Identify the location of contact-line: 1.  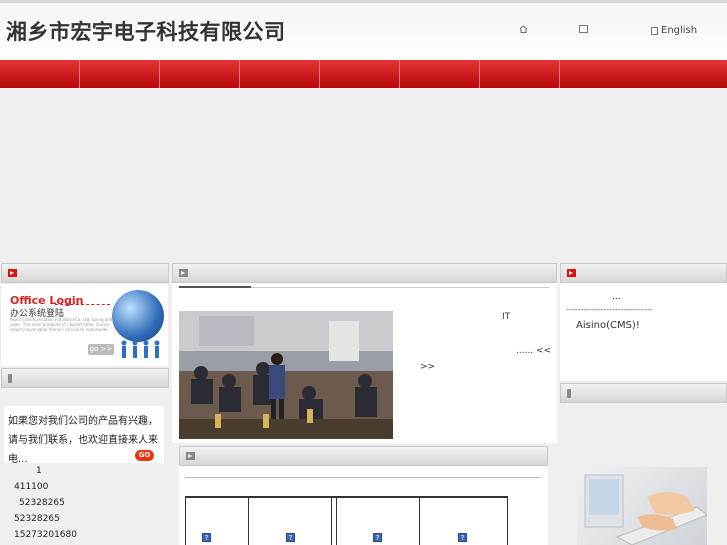
(39, 471).